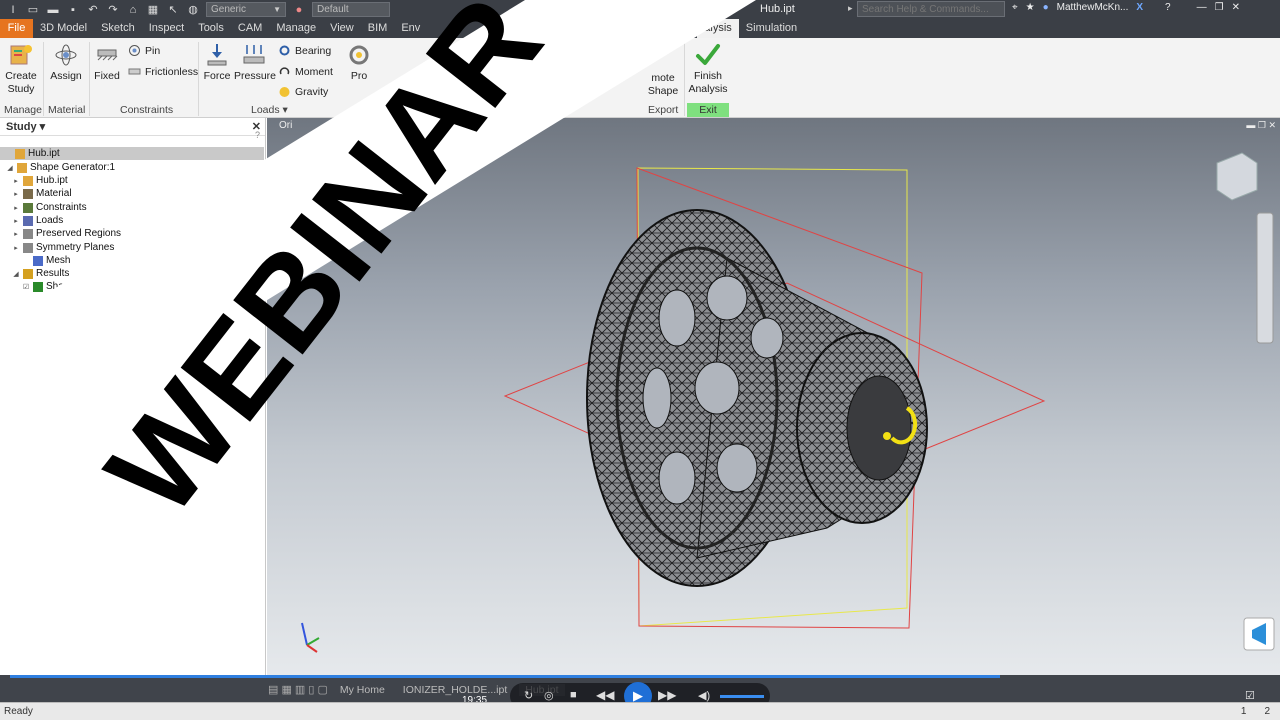  Describe the element at coordinates (351, 9) in the screenshot. I see `appearance-combo: Default` at that location.